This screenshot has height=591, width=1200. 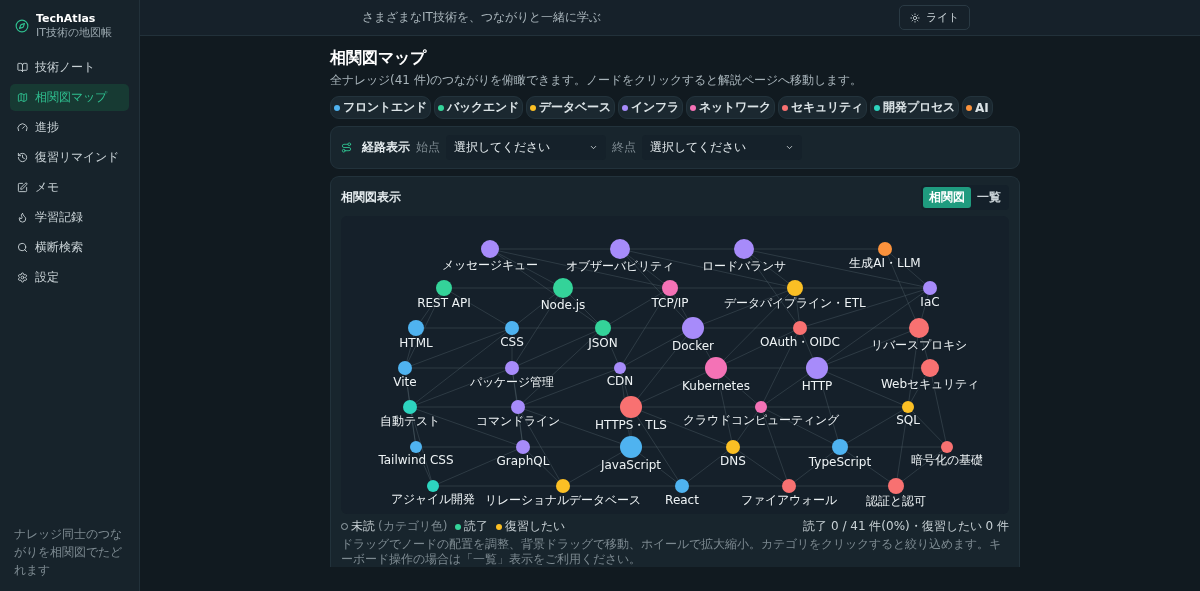 I want to click on node-label: リバースプロキシ, so click(x=919, y=345).